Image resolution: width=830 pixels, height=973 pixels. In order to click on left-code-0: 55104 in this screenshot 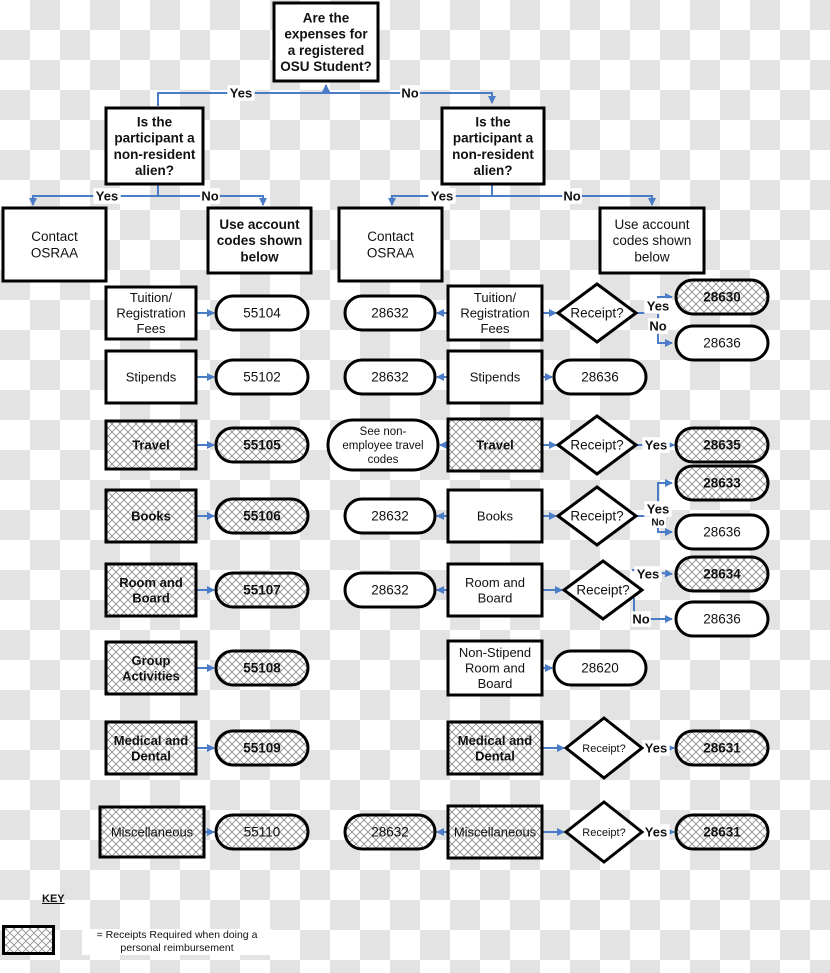, I will do `click(262, 313)`.